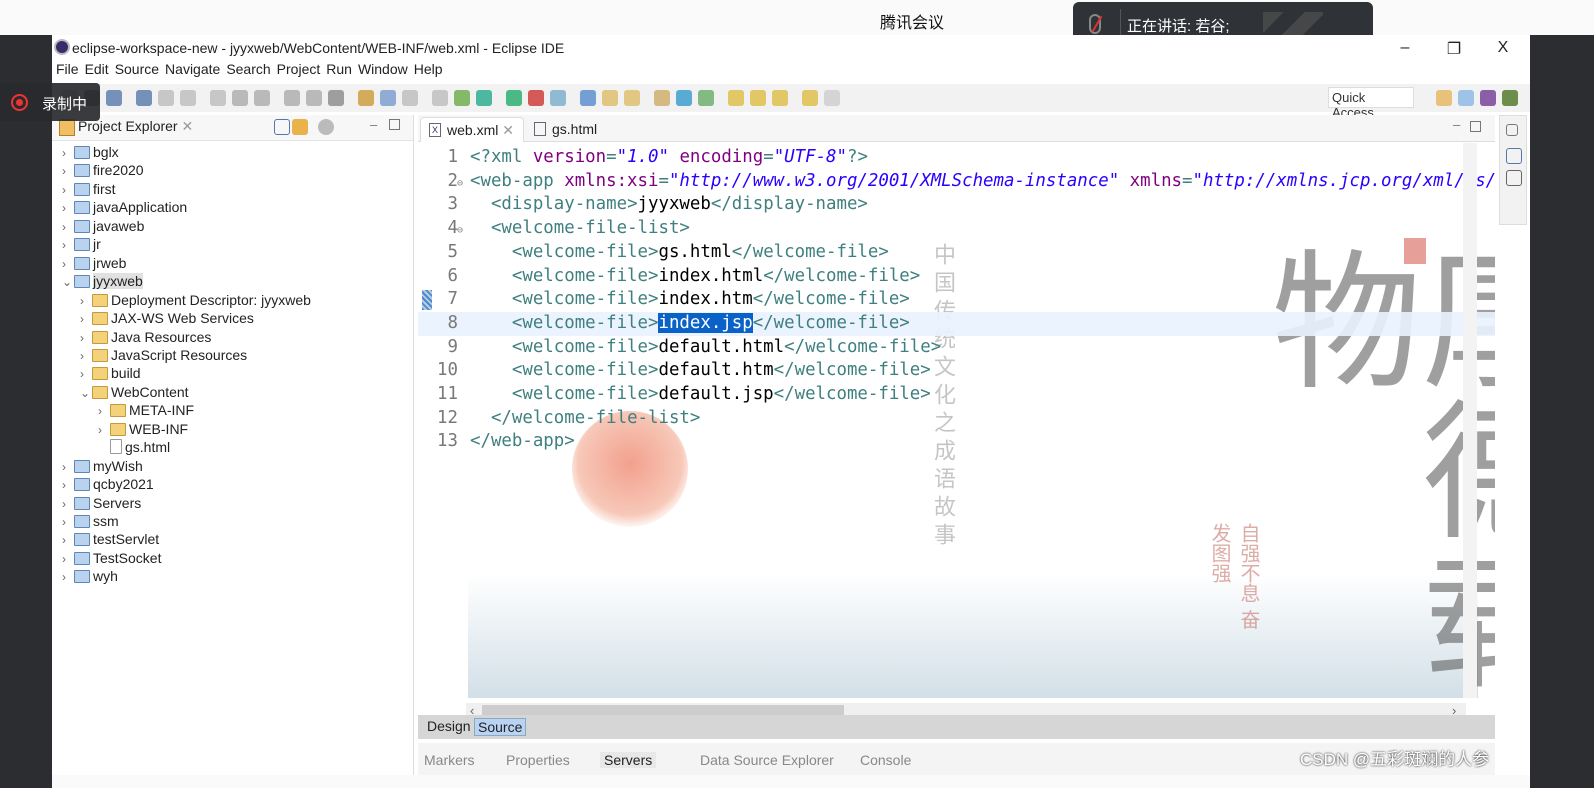  What do you see at coordinates (956, 300) in the screenshot?
I see `code-line: 7 <welcome-file>index.htm</welcome-file>` at bounding box center [956, 300].